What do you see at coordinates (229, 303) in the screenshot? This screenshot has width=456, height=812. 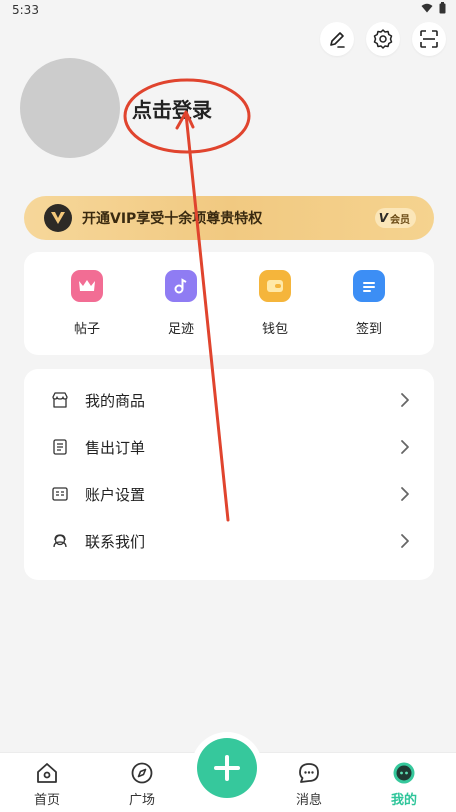 I see `quick-actions-card: 帖子 足迹 钱包 签到` at bounding box center [229, 303].